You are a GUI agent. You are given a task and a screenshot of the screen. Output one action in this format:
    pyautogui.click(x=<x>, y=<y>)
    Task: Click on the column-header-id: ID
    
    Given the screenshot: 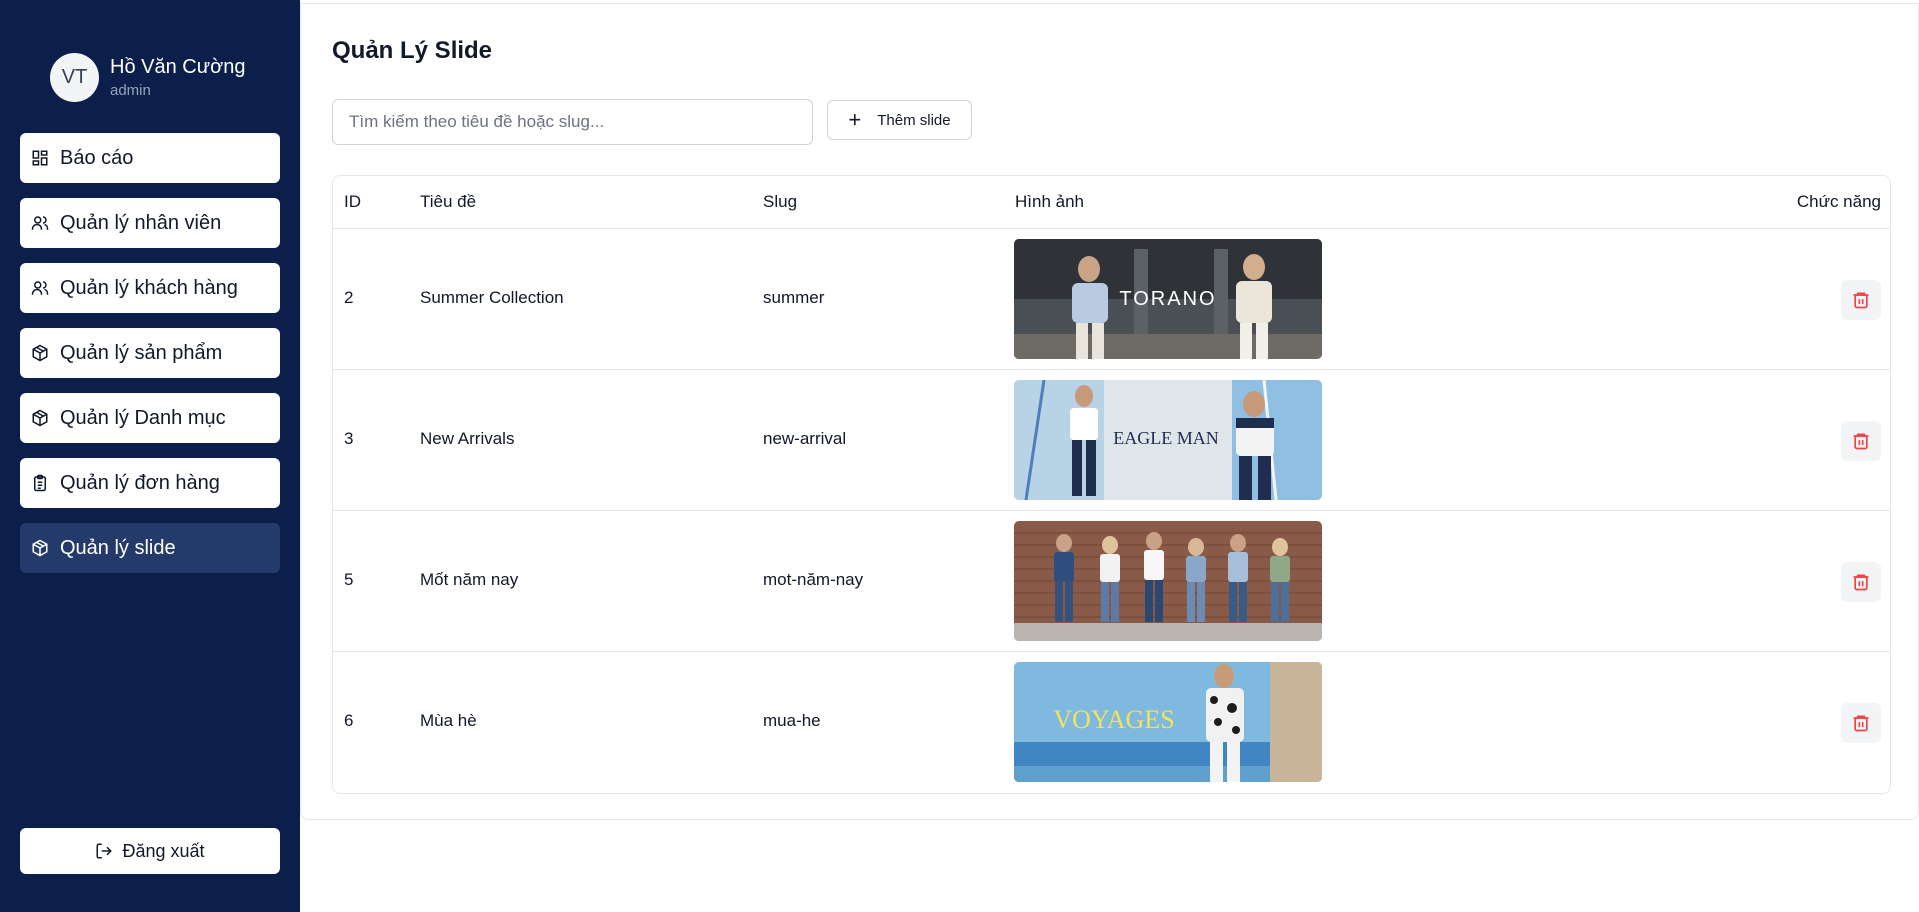 What is the action you would take?
    pyautogui.click(x=352, y=201)
    